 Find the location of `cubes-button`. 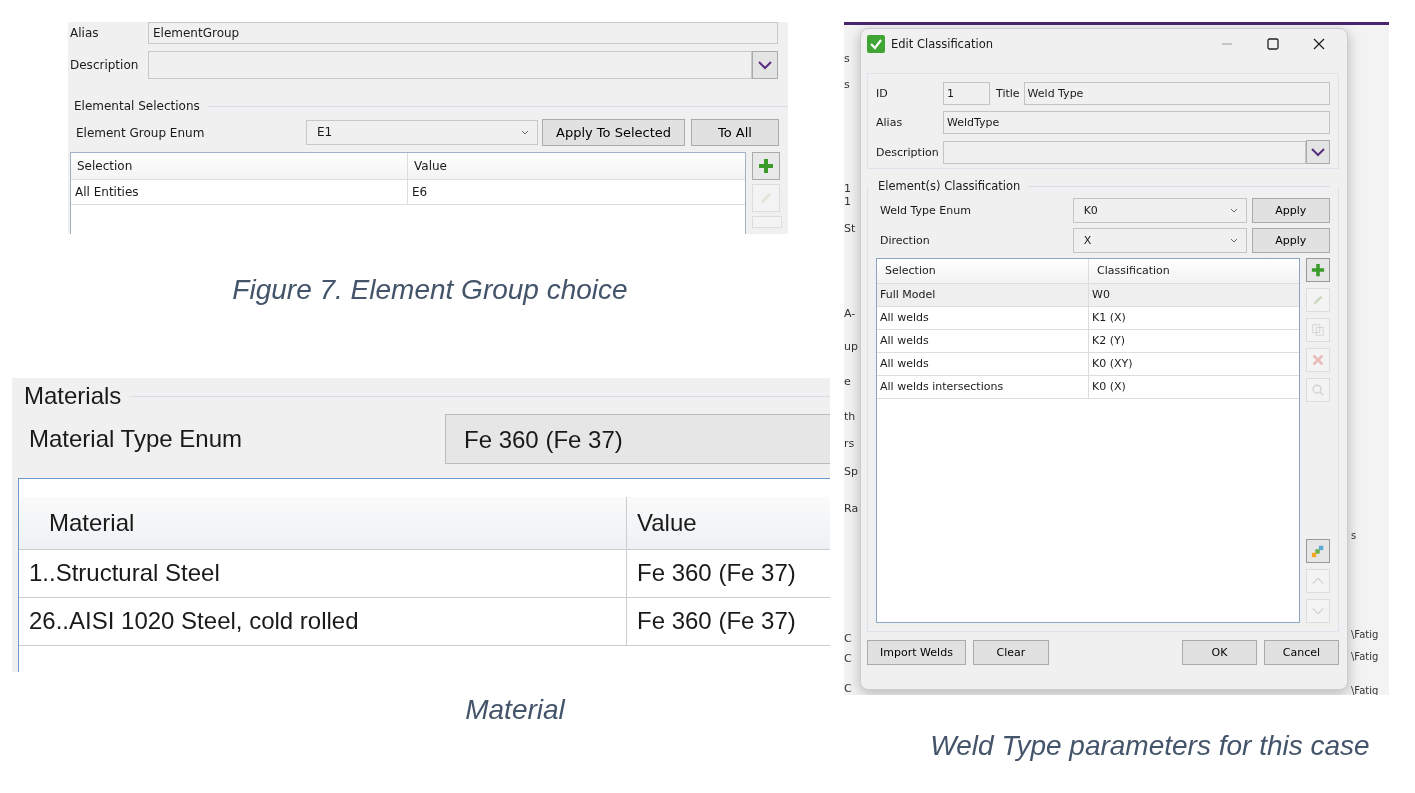

cubes-button is located at coordinates (1318, 551).